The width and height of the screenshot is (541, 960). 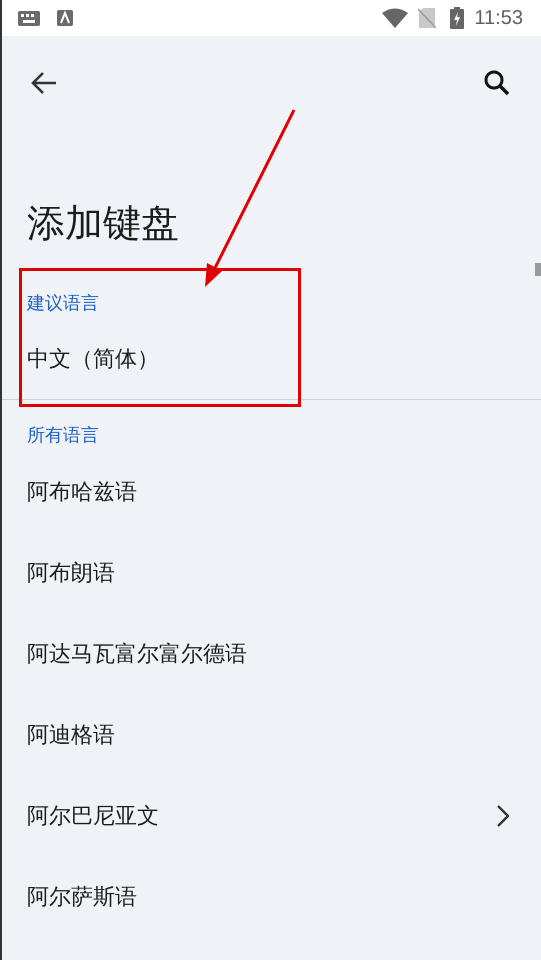 What do you see at coordinates (103, 224) in the screenshot?
I see `page-title: 添加键盘` at bounding box center [103, 224].